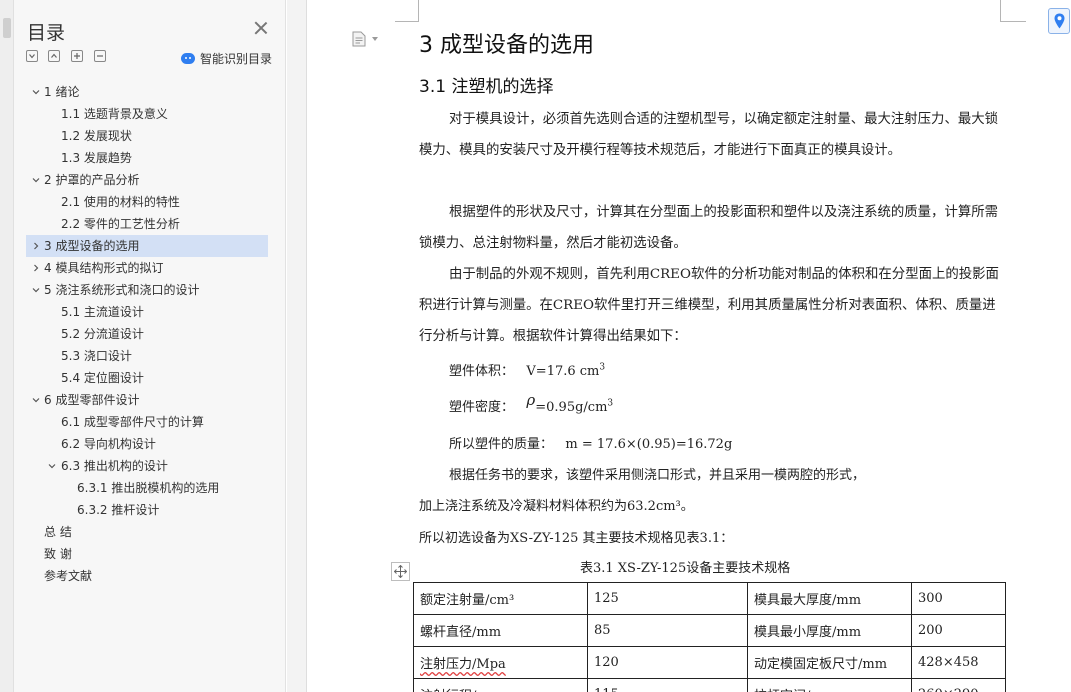 This screenshot has height=692, width=1071. What do you see at coordinates (147, 356) in the screenshot?
I see `toc-item: 5.3 浇口设计` at bounding box center [147, 356].